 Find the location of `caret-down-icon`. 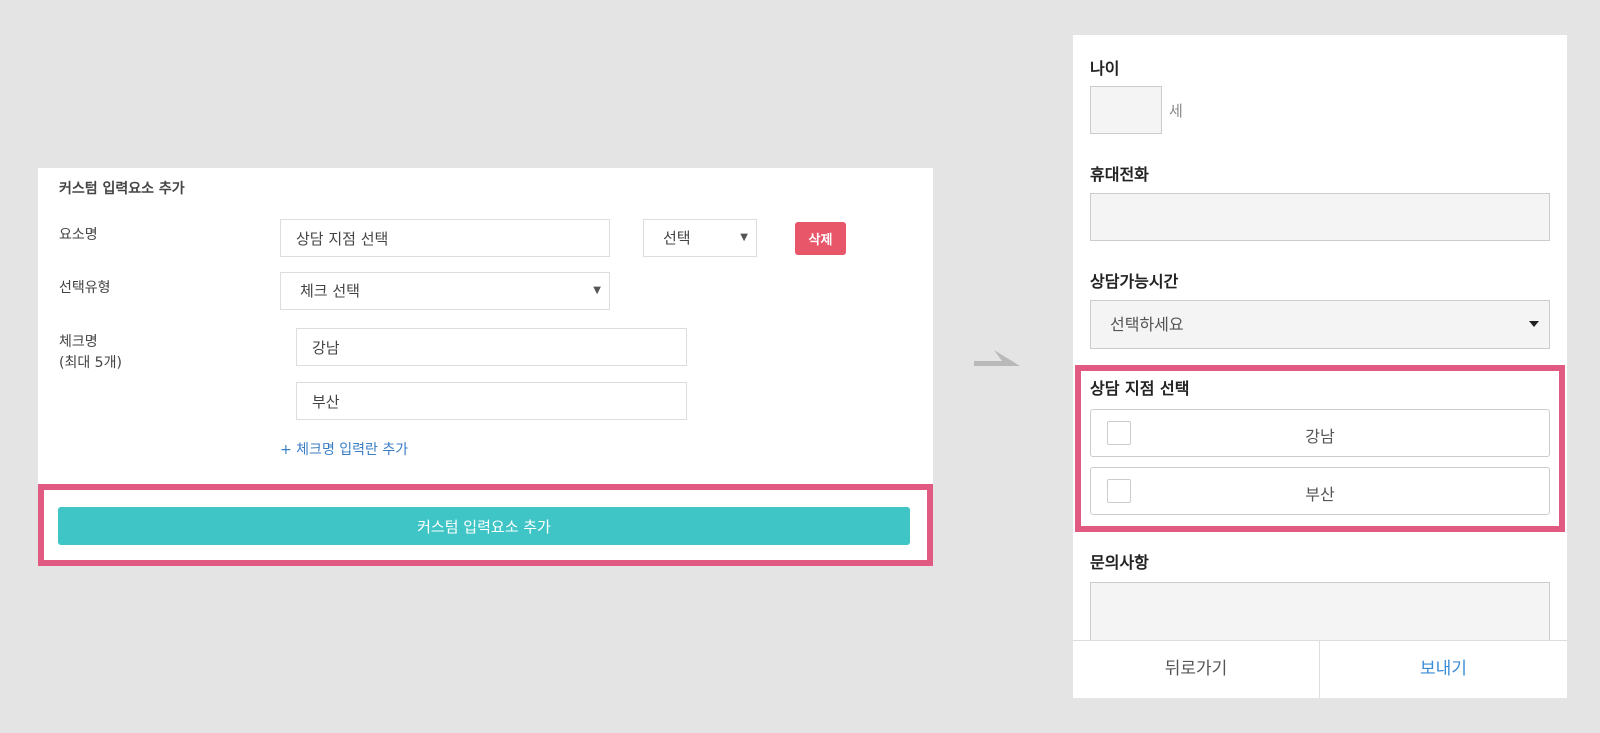

caret-down-icon is located at coordinates (1534, 324).